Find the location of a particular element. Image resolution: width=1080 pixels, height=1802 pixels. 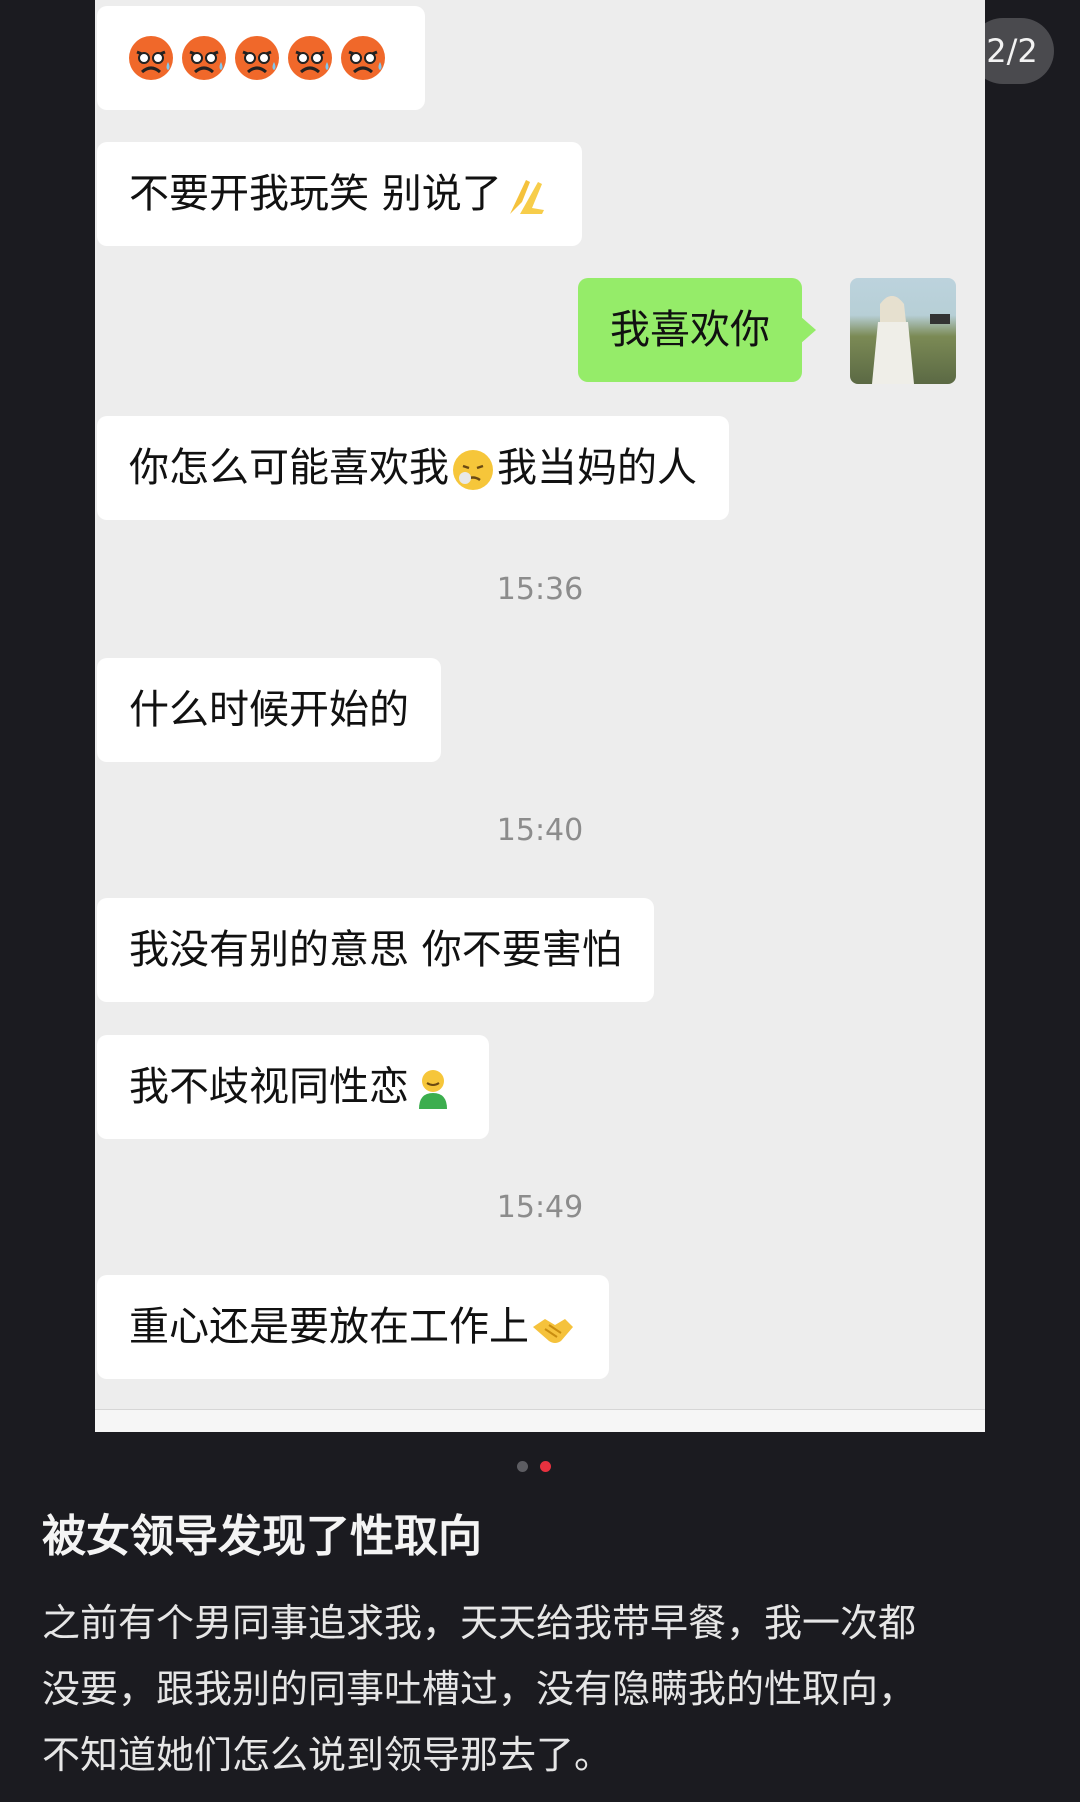

message-text: 我没有别的意思 你不要害怕 is located at coordinates (375, 950).